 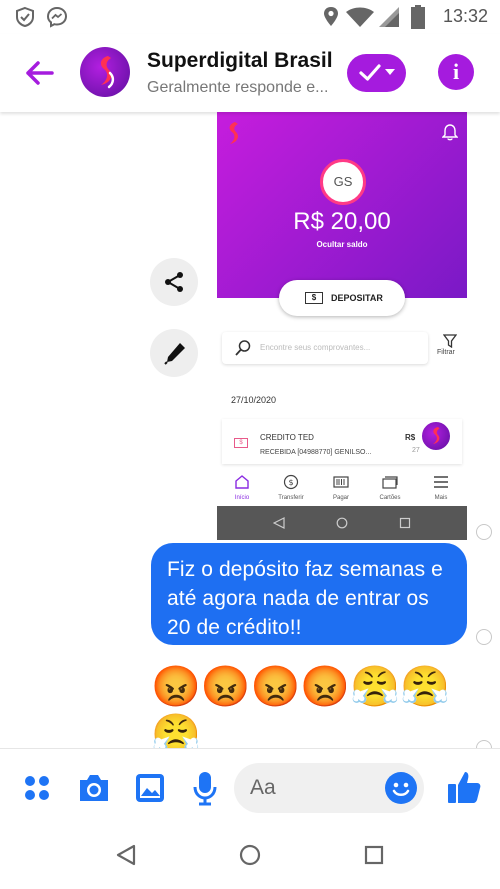 I want to click on nav-mais: Mais, so click(x=441, y=498).